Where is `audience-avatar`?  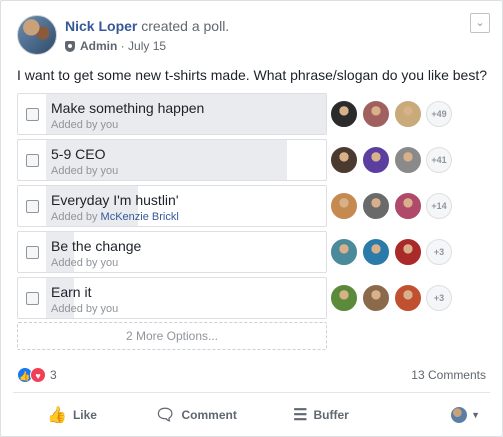 audience-avatar is located at coordinates (459, 414).